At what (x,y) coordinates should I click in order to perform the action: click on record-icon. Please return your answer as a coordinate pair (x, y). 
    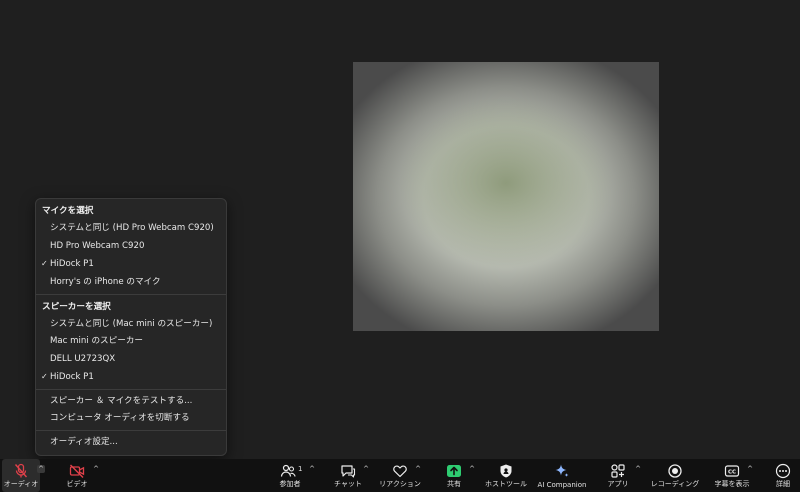
    Looking at the image, I should click on (675, 471).